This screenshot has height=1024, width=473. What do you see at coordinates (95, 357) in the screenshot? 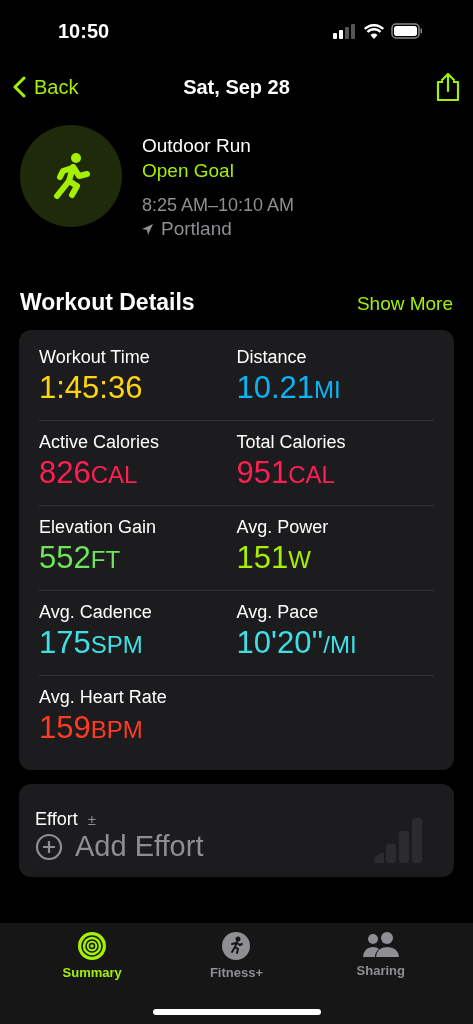
I see `metric-label: Workout Time` at bounding box center [95, 357].